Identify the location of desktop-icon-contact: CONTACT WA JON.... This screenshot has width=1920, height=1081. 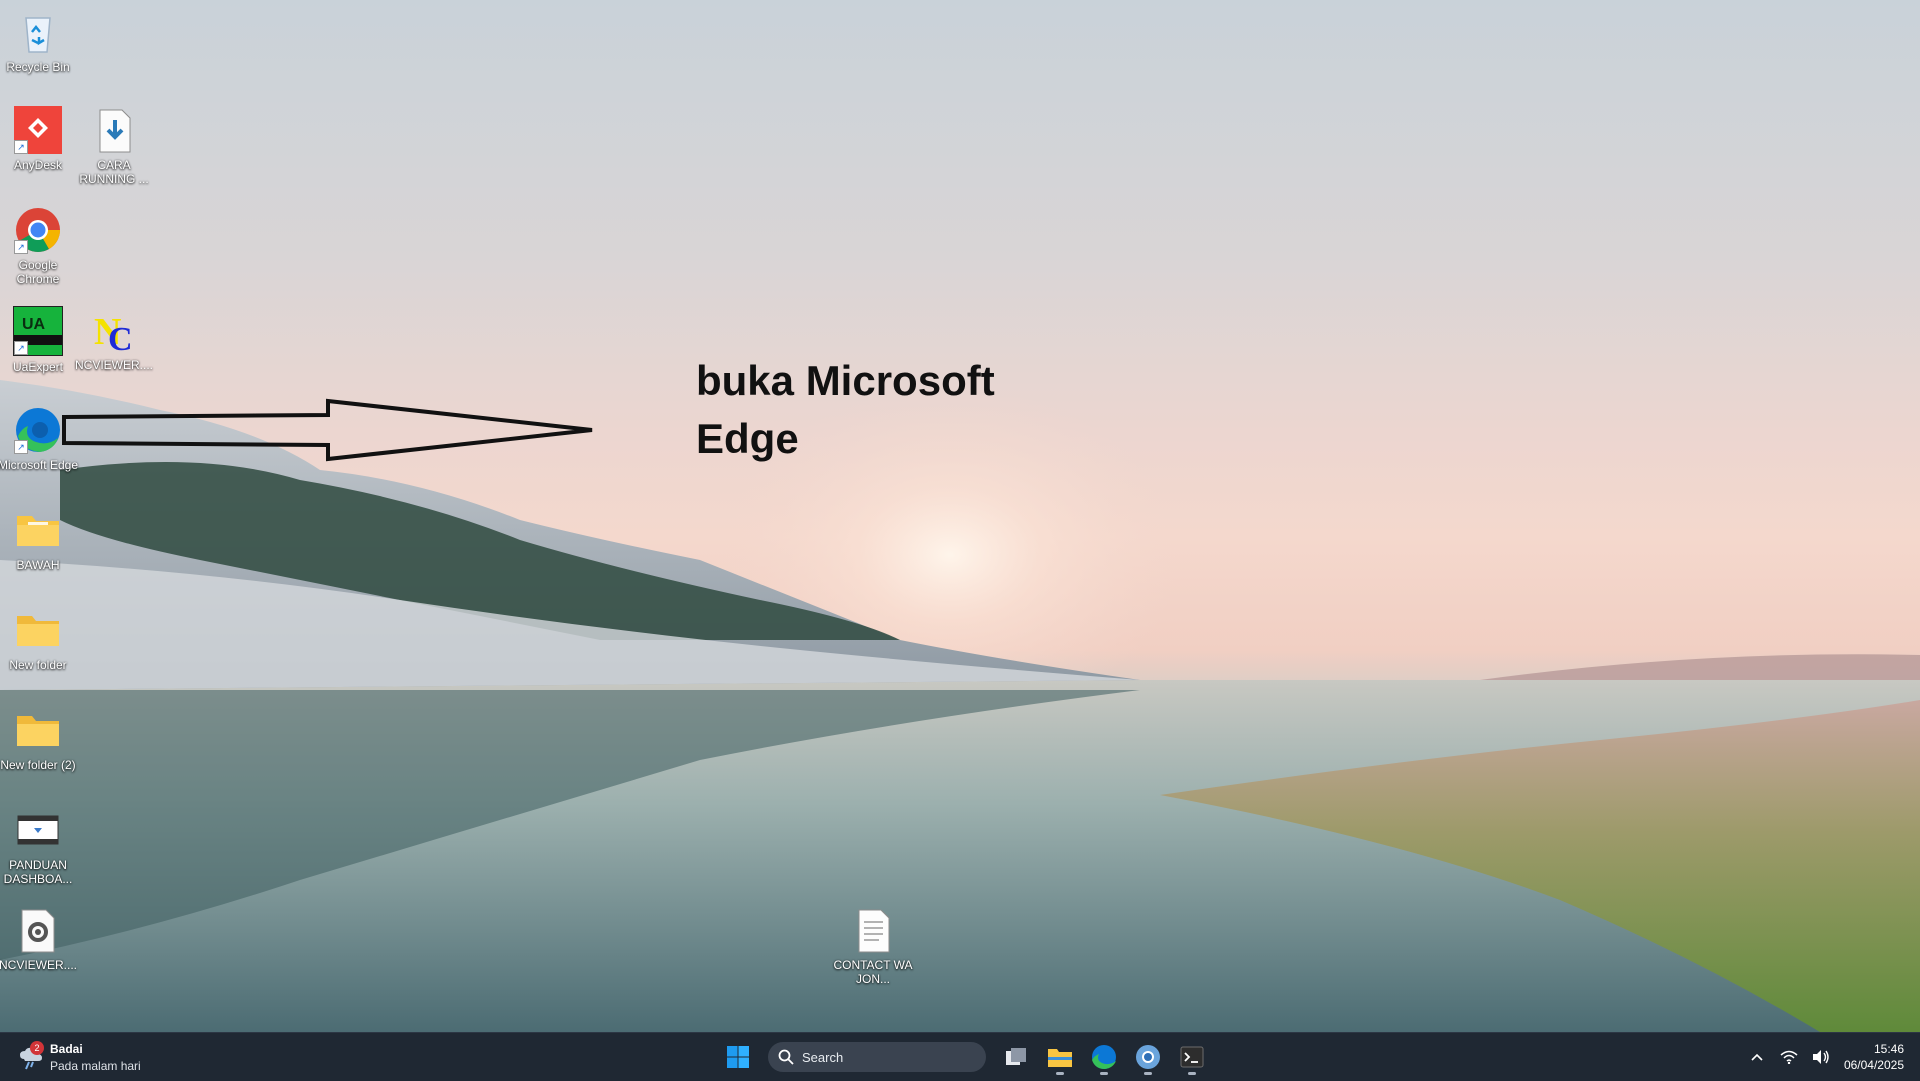
(873, 946).